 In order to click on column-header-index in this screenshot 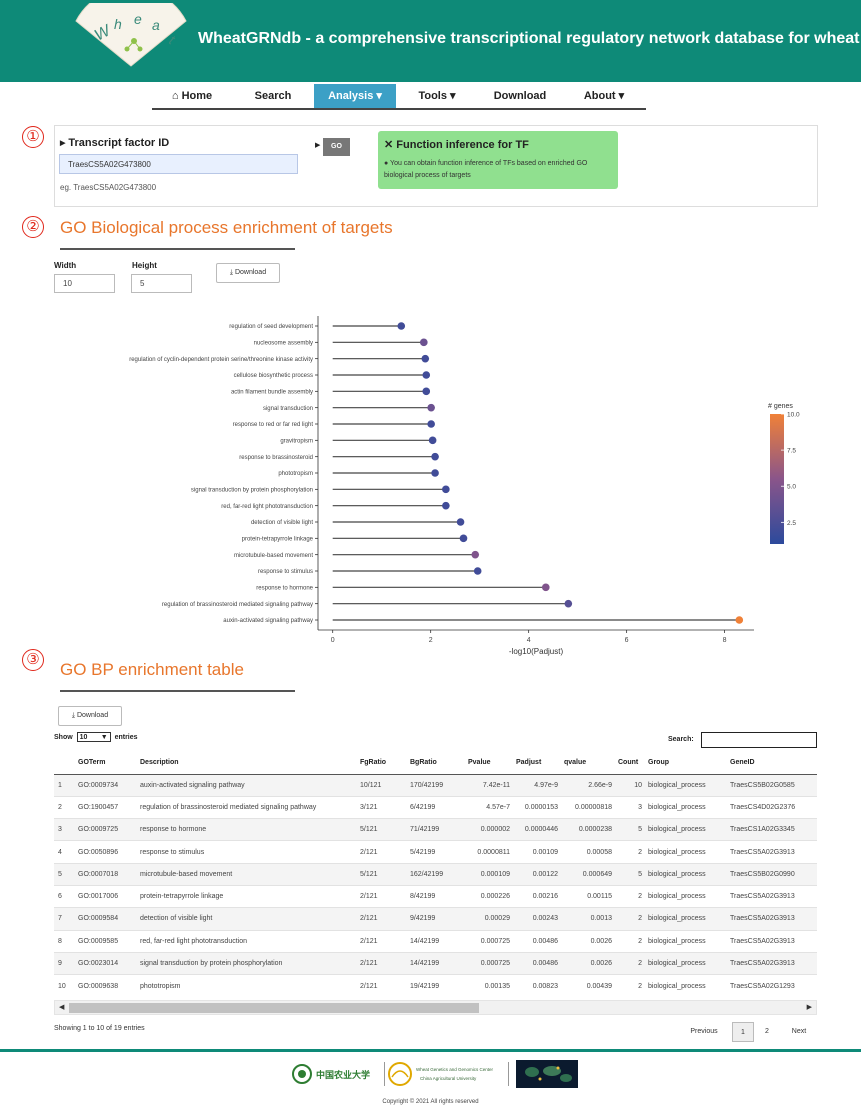, I will do `click(66, 763)`.